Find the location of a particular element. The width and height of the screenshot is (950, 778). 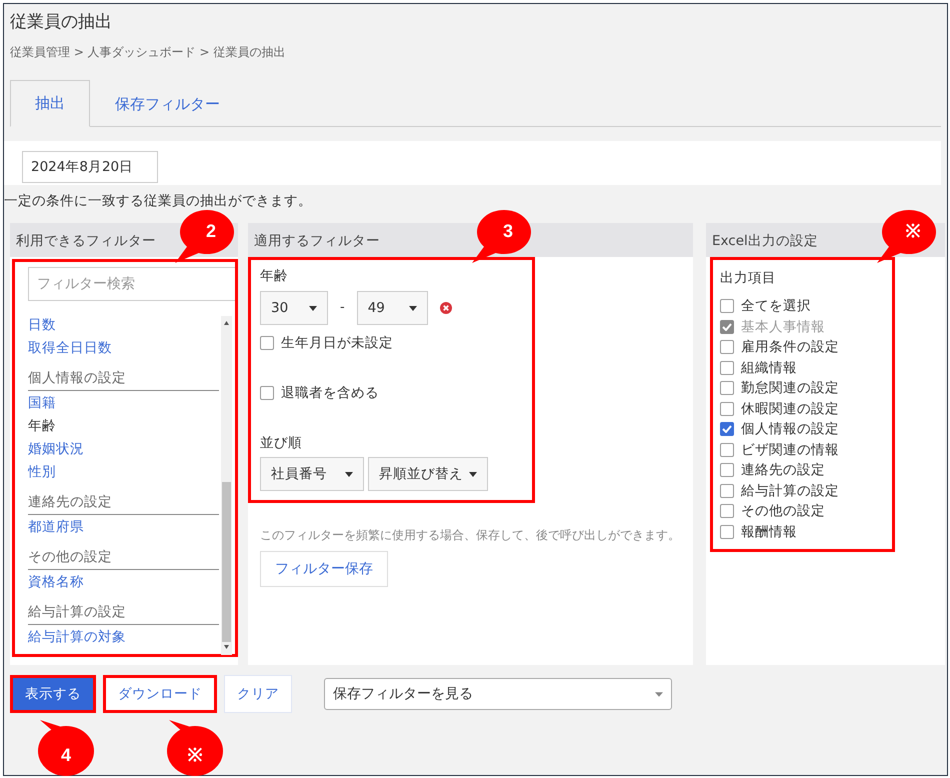

sort-order-select: 昇順並び替え is located at coordinates (428, 474).